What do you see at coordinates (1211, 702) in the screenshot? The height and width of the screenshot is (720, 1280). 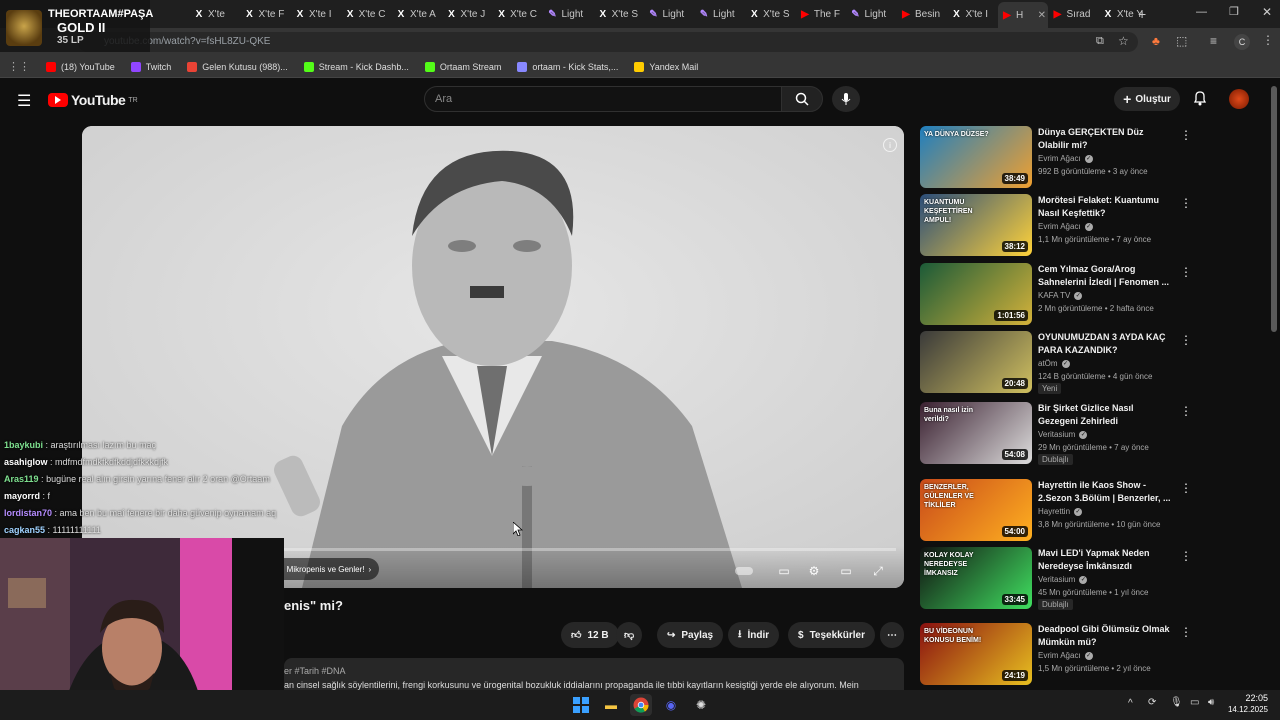 I see `volume-icon: 🔊︎` at bounding box center [1211, 702].